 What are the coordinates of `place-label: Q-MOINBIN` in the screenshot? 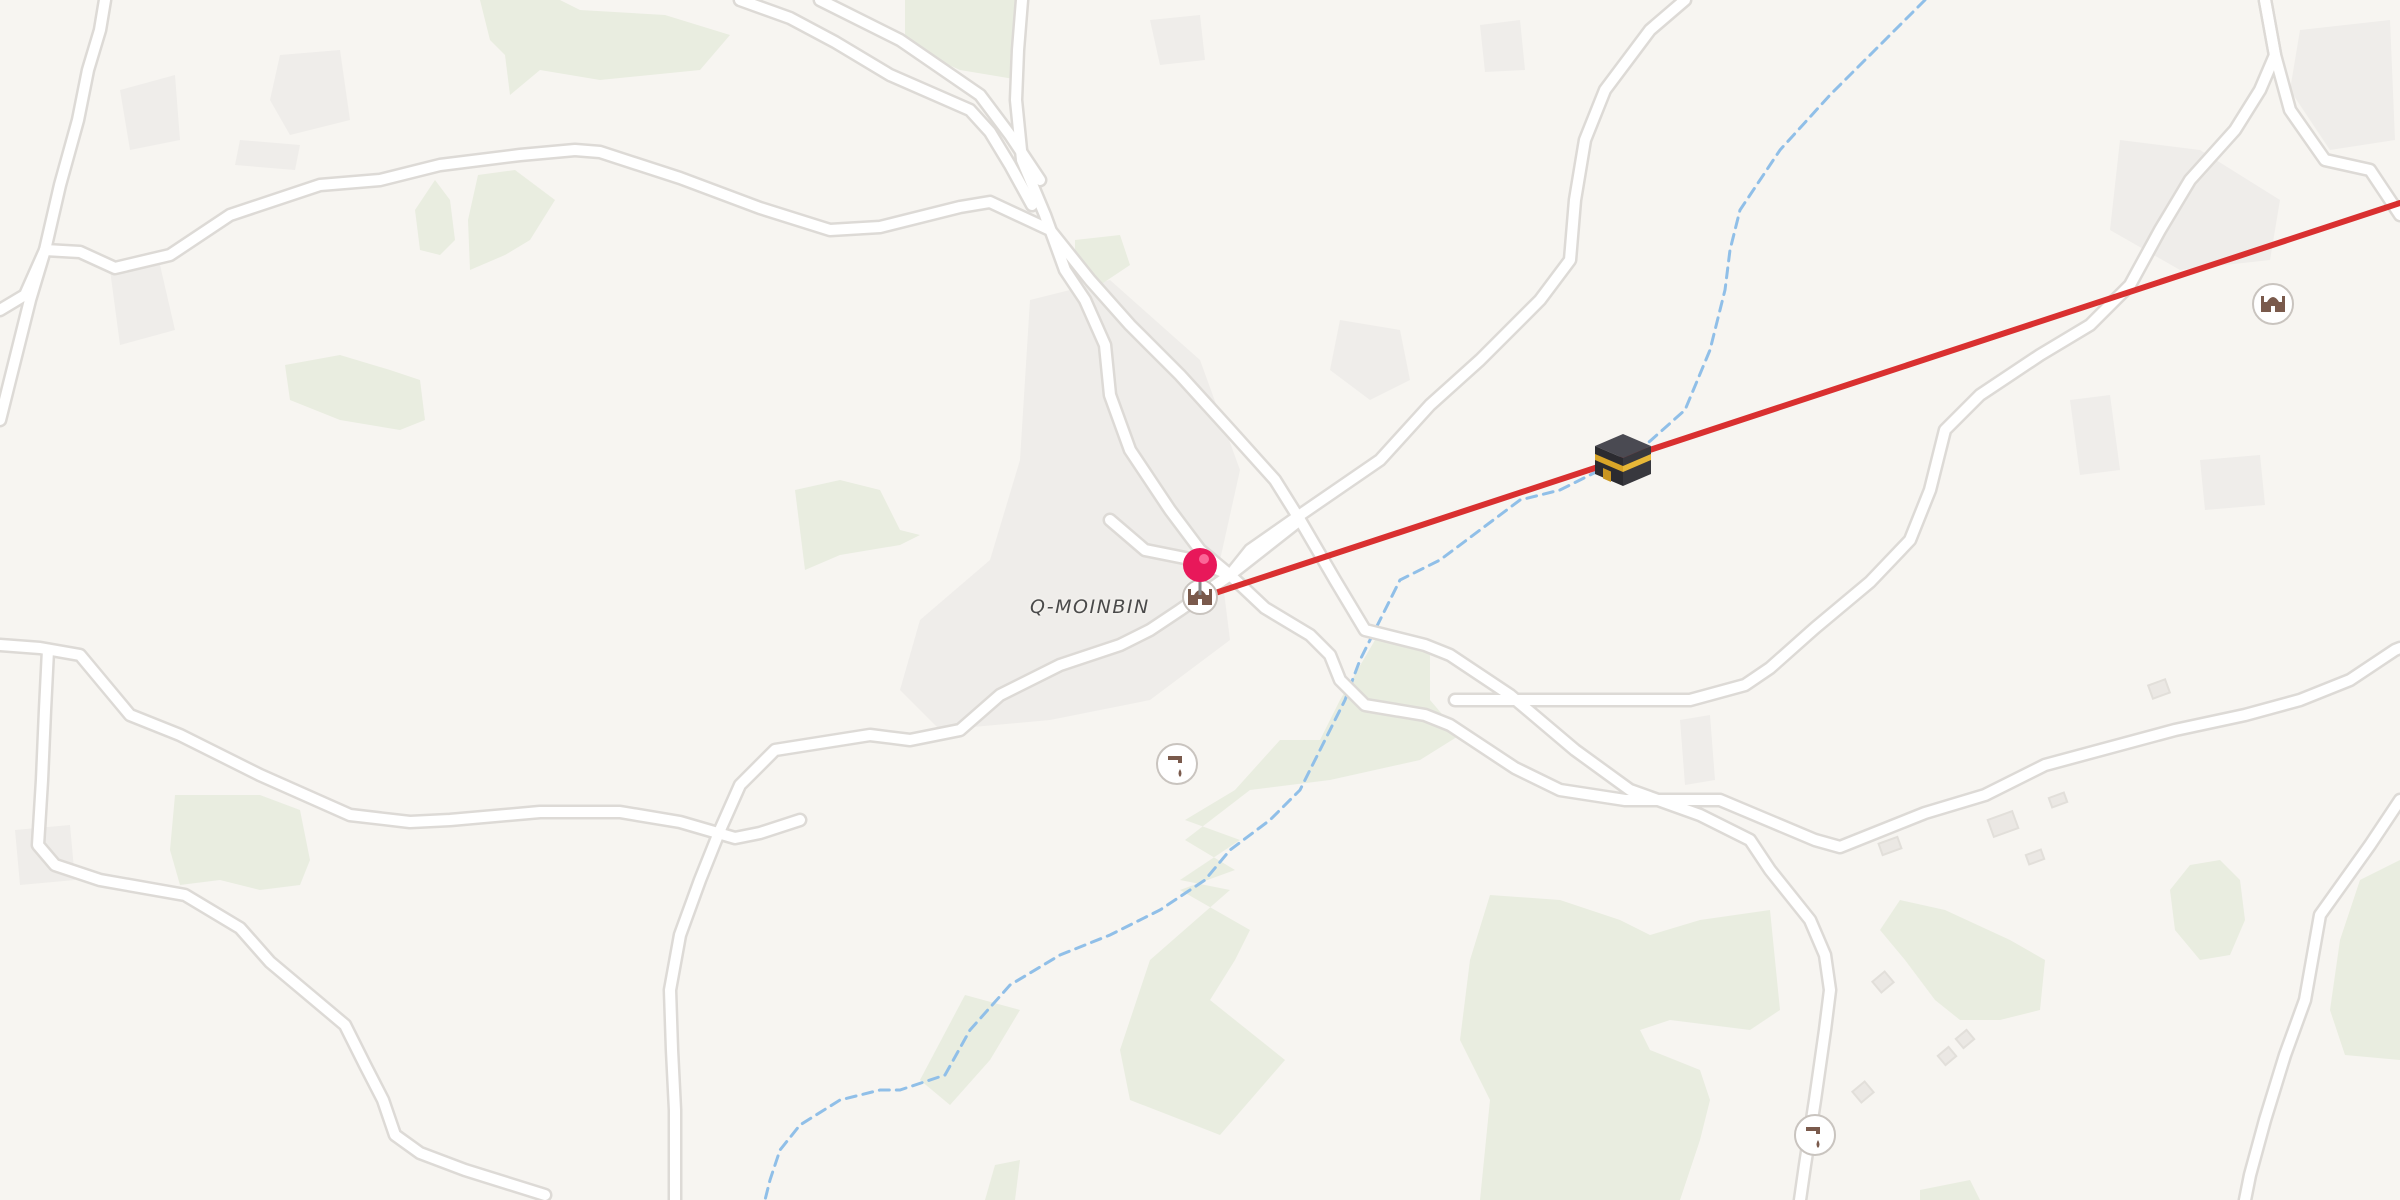 It's located at (1090, 607).